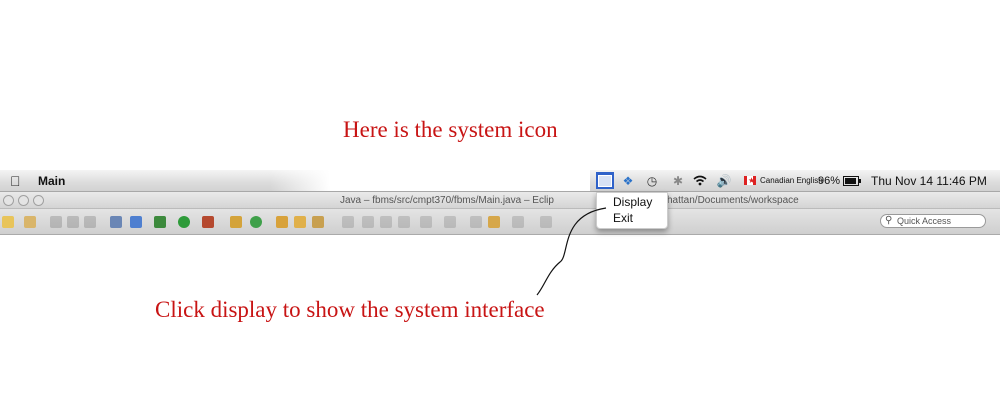  Describe the element at coordinates (256, 222) in the screenshot. I see `new-class-icon` at that location.